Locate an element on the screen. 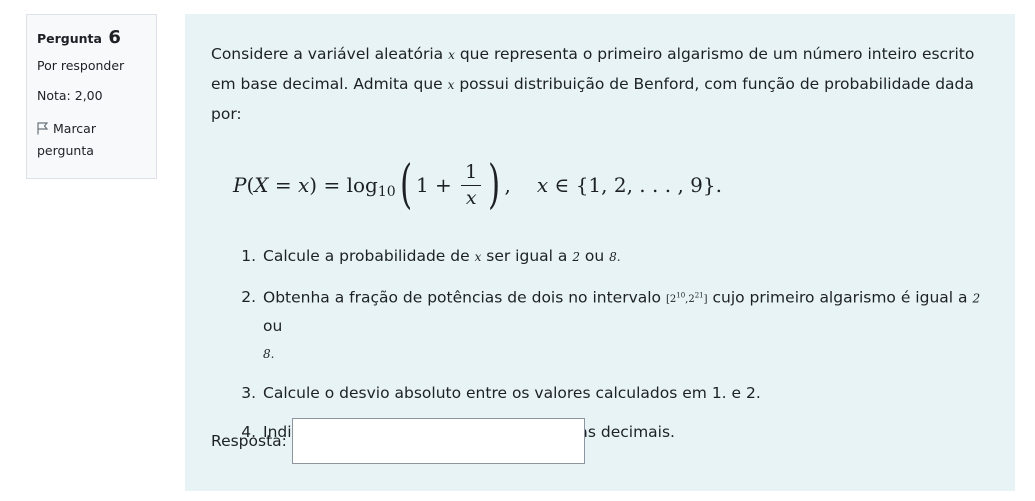 This screenshot has height=501, width=1035. intro-text-1: Considere a variável aleatória is located at coordinates (330, 54).